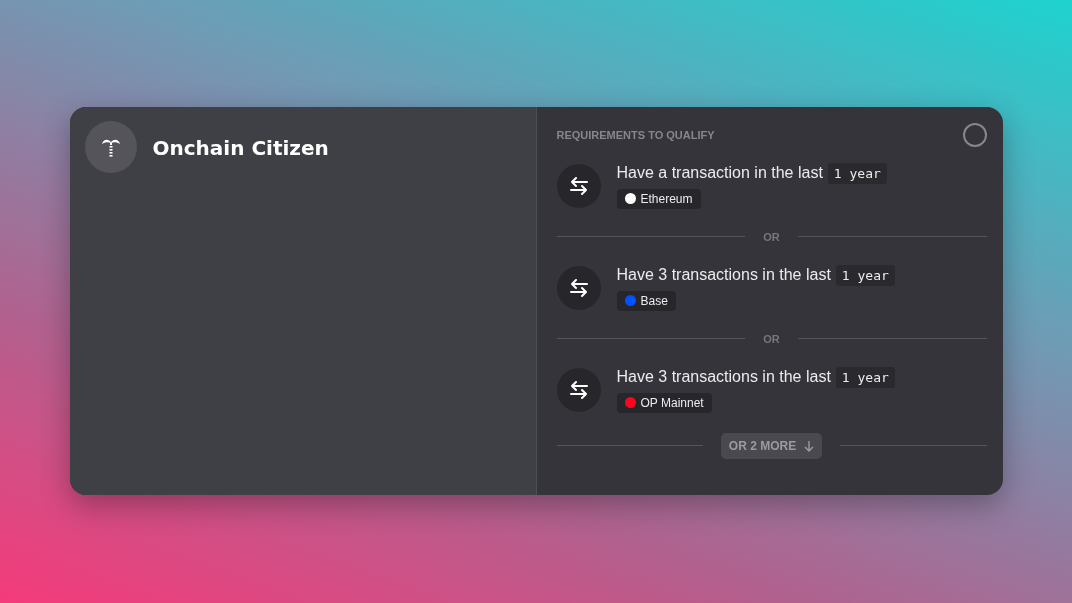  Describe the element at coordinates (719, 173) in the screenshot. I see `requirement-text: Have a transaction in the last` at that location.